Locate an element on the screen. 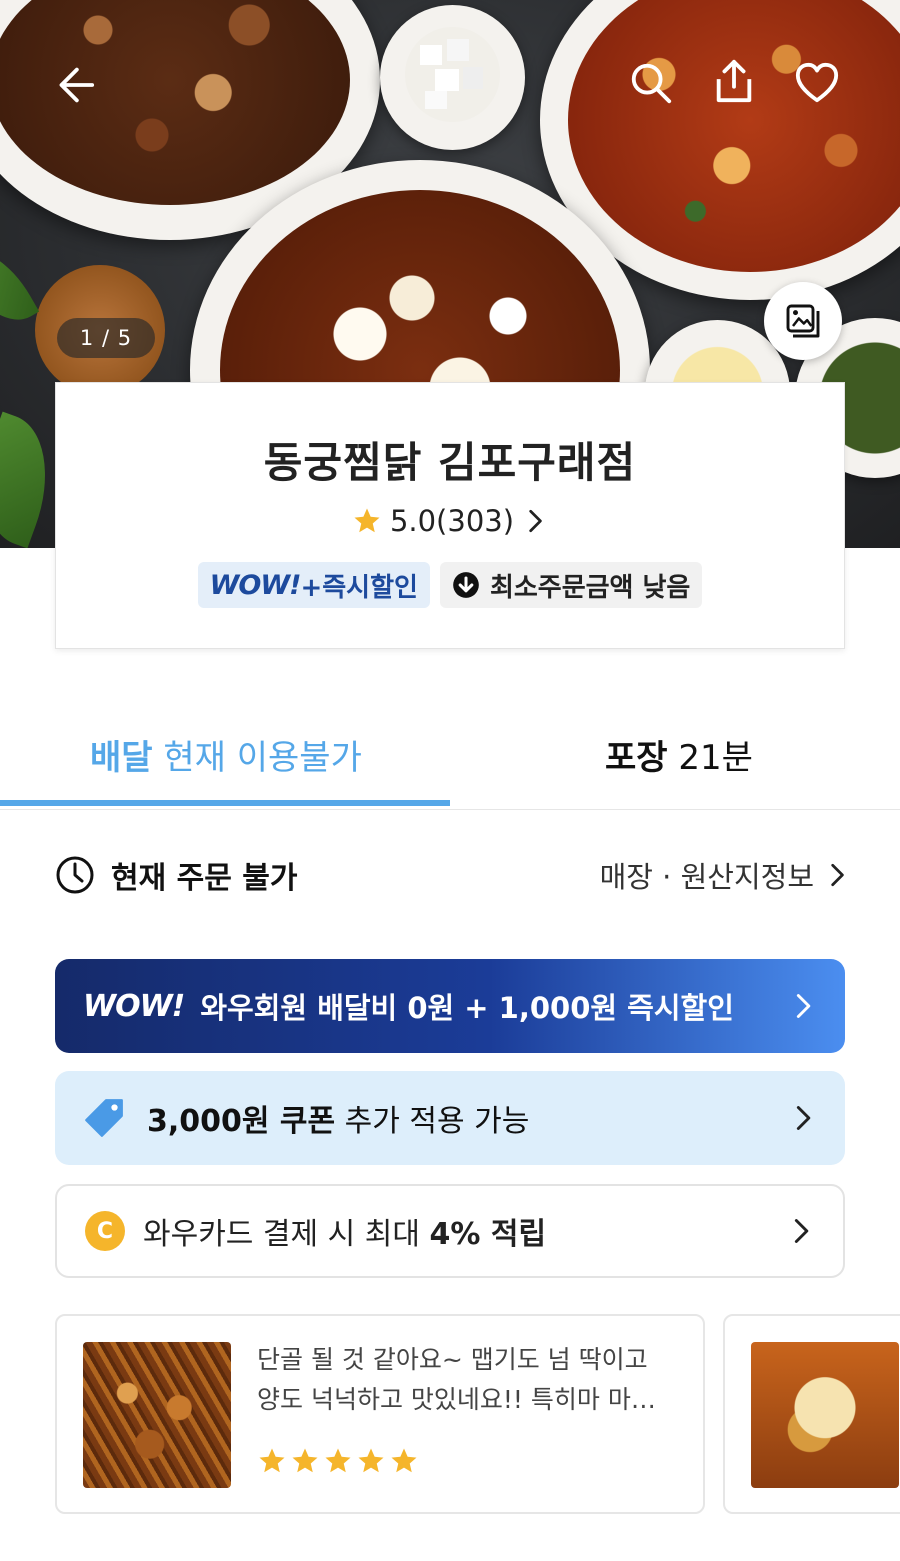  tab-delivery-status: 현재 이용불가 is located at coordinates (257, 758).